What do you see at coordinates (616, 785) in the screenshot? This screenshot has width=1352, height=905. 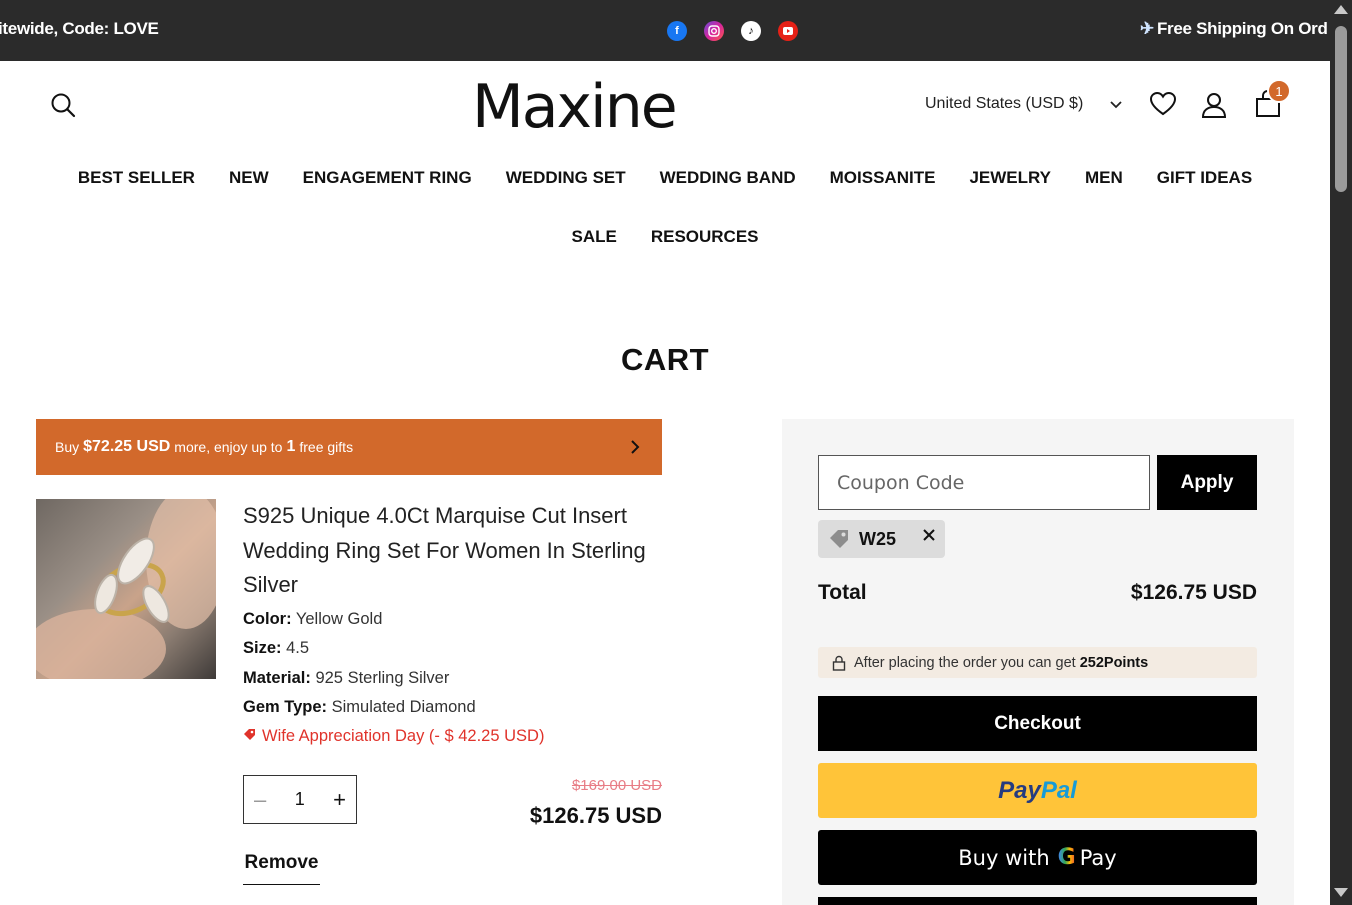 I see `original-price: $169.00 USD` at bounding box center [616, 785].